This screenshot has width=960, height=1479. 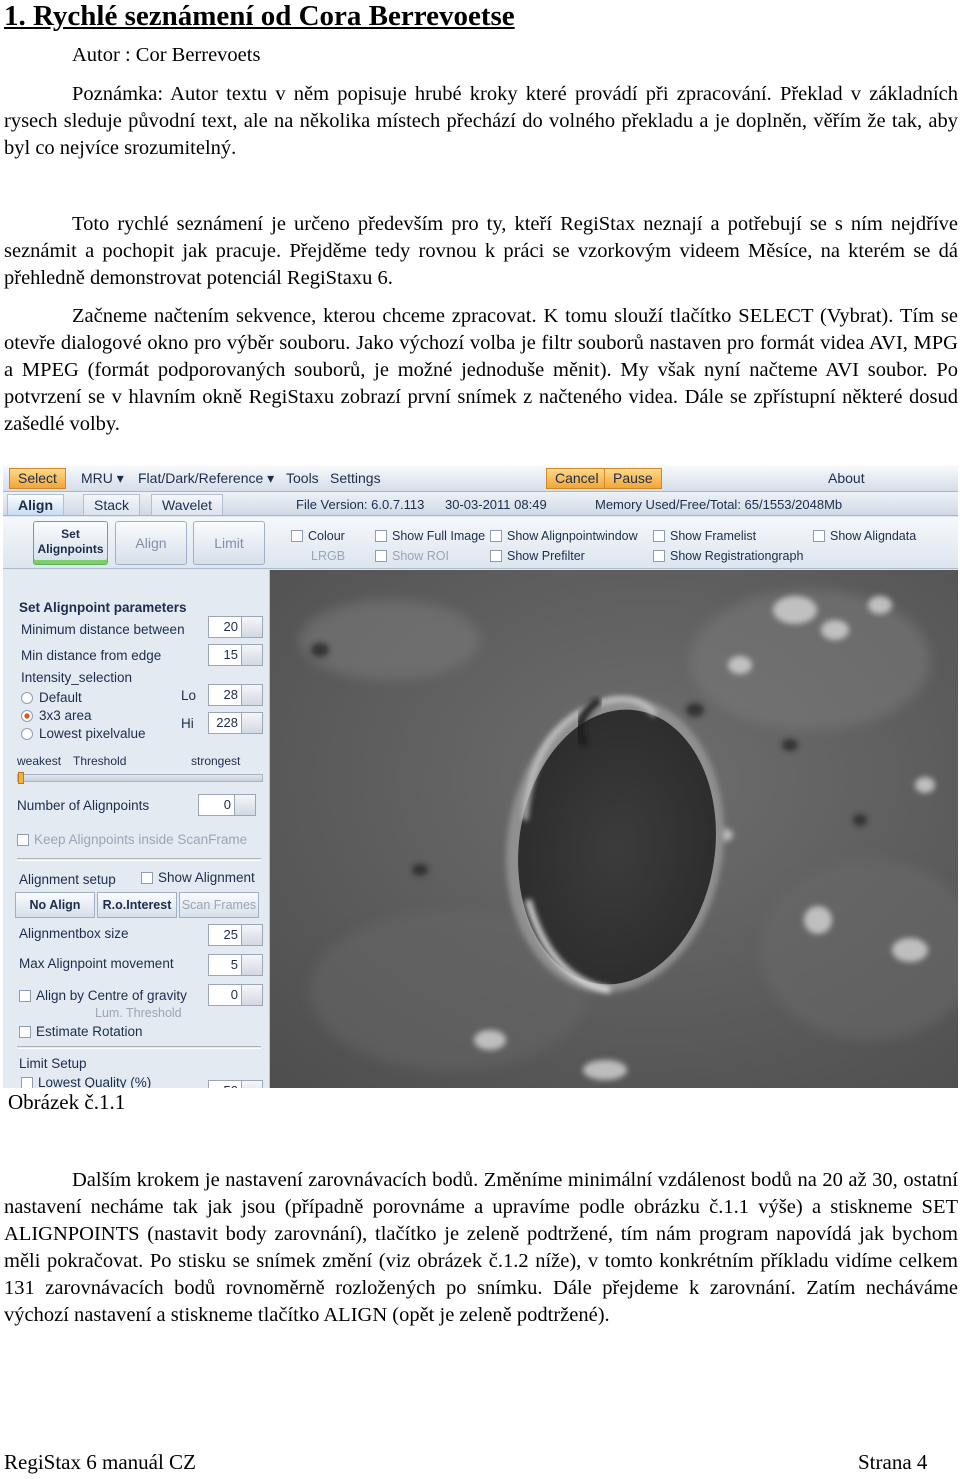 I want to click on lowest-quality-checkbox: Lowest Quality (%), so click(x=86, y=1081).